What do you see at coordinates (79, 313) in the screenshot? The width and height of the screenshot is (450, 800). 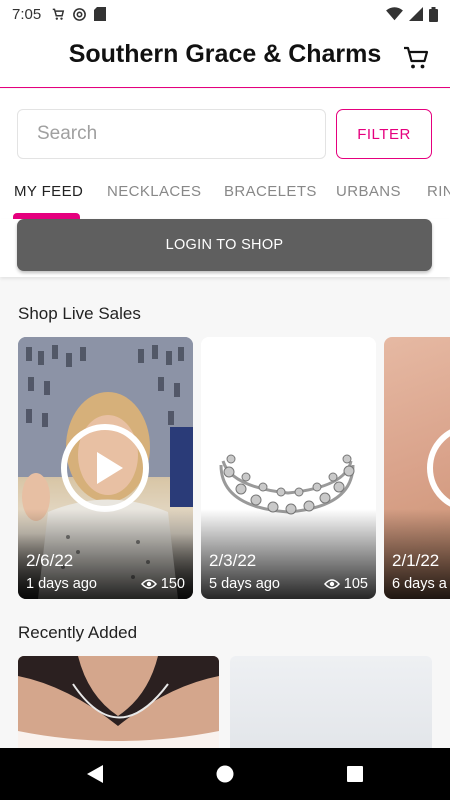 I see `live-sales-title: Shop Live Sales` at bounding box center [79, 313].